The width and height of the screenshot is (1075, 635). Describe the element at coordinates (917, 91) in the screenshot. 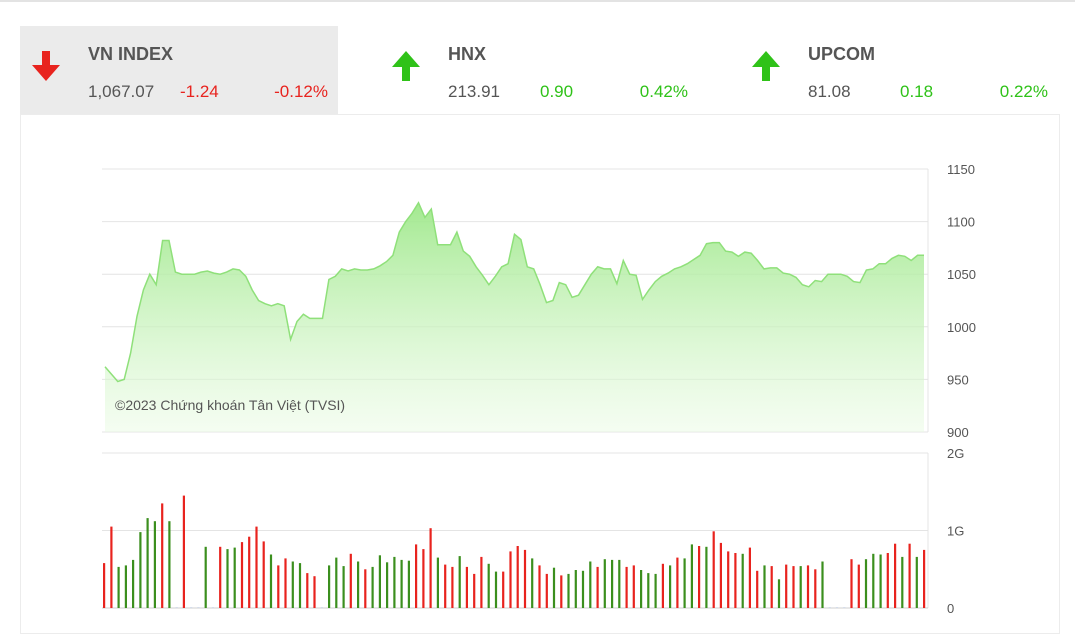

I see `index-change: 0.18` at that location.